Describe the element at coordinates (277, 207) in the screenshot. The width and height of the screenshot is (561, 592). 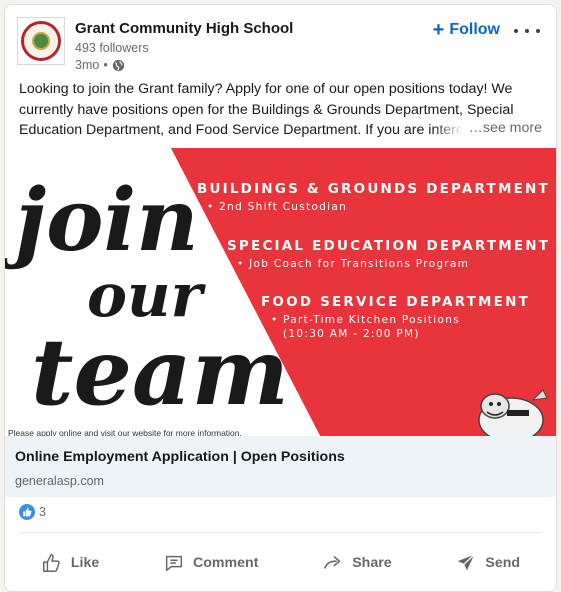
I see `dept-position: • 2nd Shift Custodian` at that location.